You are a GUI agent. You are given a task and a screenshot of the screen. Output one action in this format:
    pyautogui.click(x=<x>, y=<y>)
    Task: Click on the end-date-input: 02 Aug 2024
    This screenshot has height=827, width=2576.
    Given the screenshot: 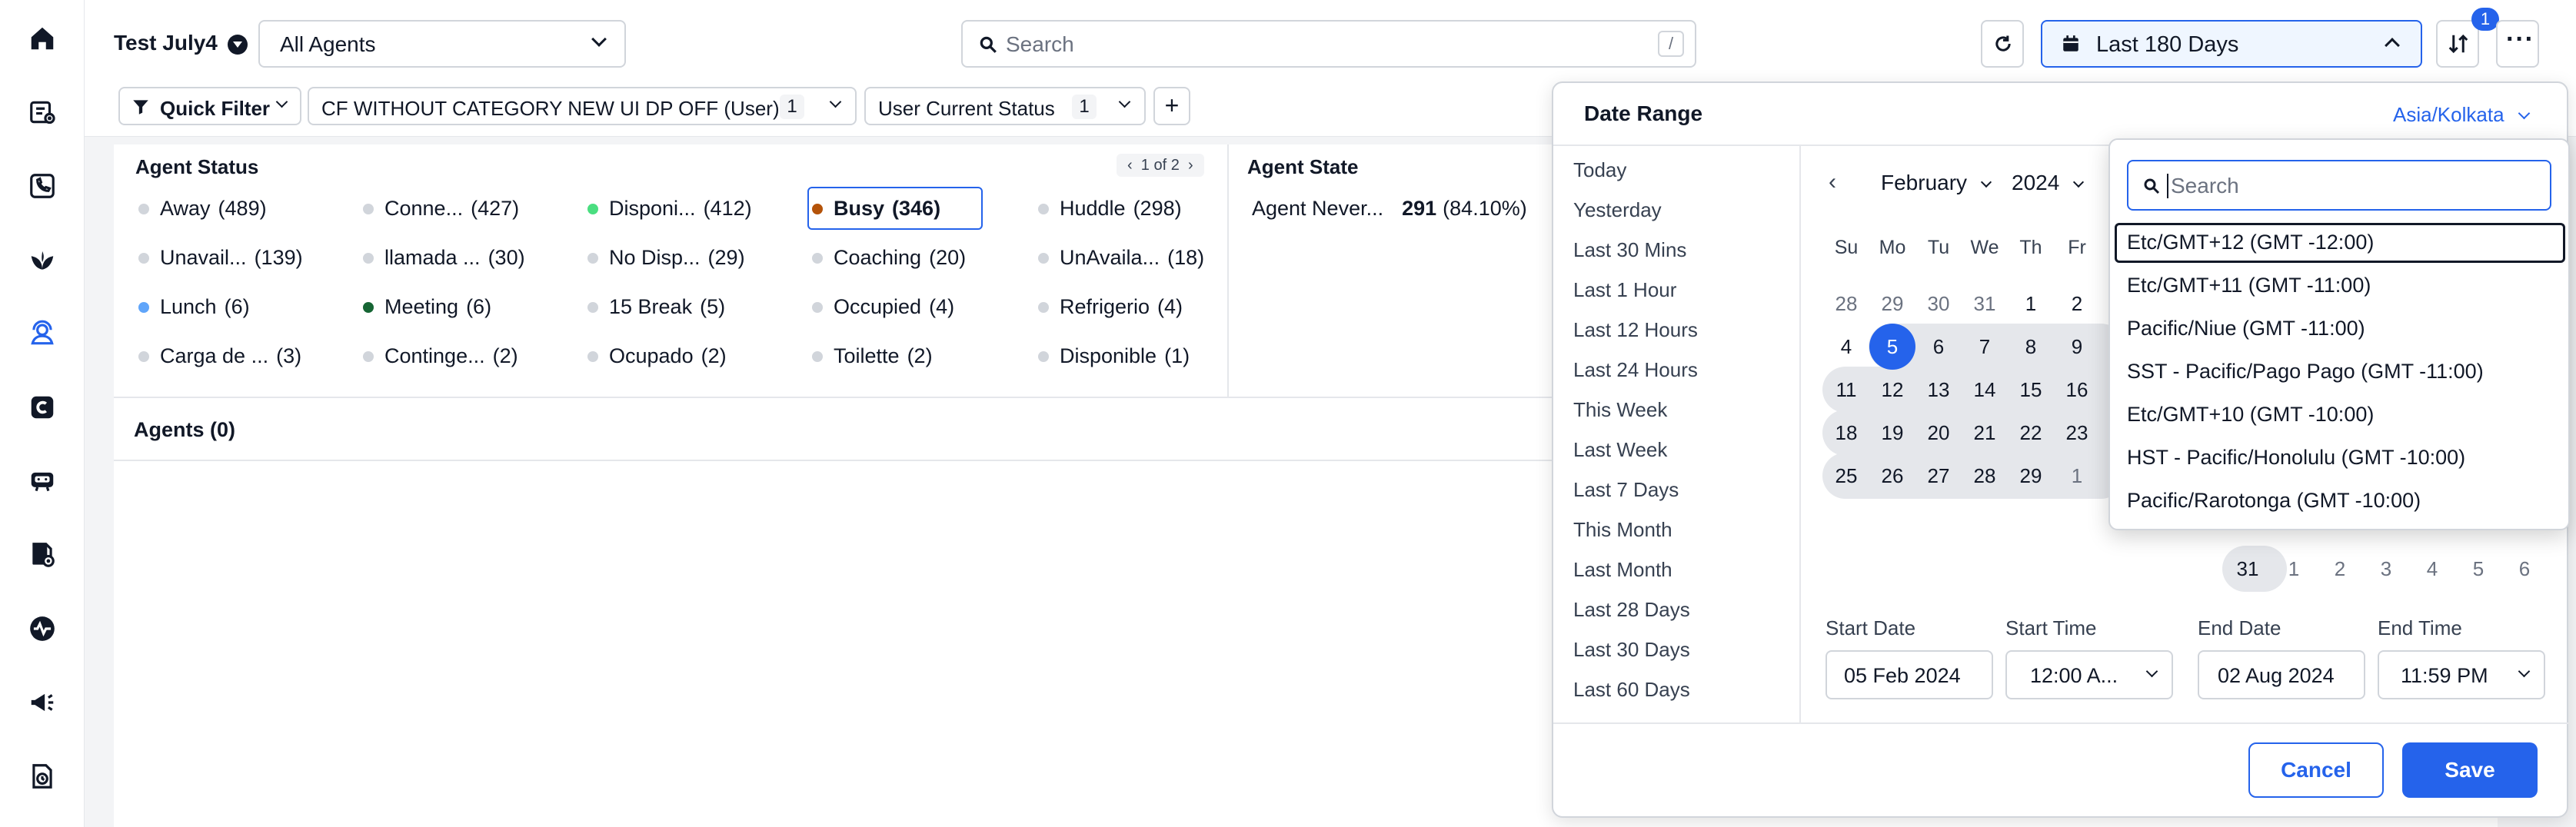 What is the action you would take?
    pyautogui.click(x=2281, y=674)
    